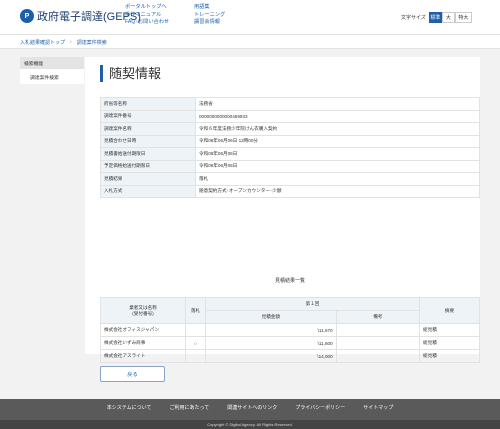 The width and height of the screenshot is (500, 429). Describe the element at coordinates (148, 179) in the screenshot. I see `info-label: 見積結果` at that location.